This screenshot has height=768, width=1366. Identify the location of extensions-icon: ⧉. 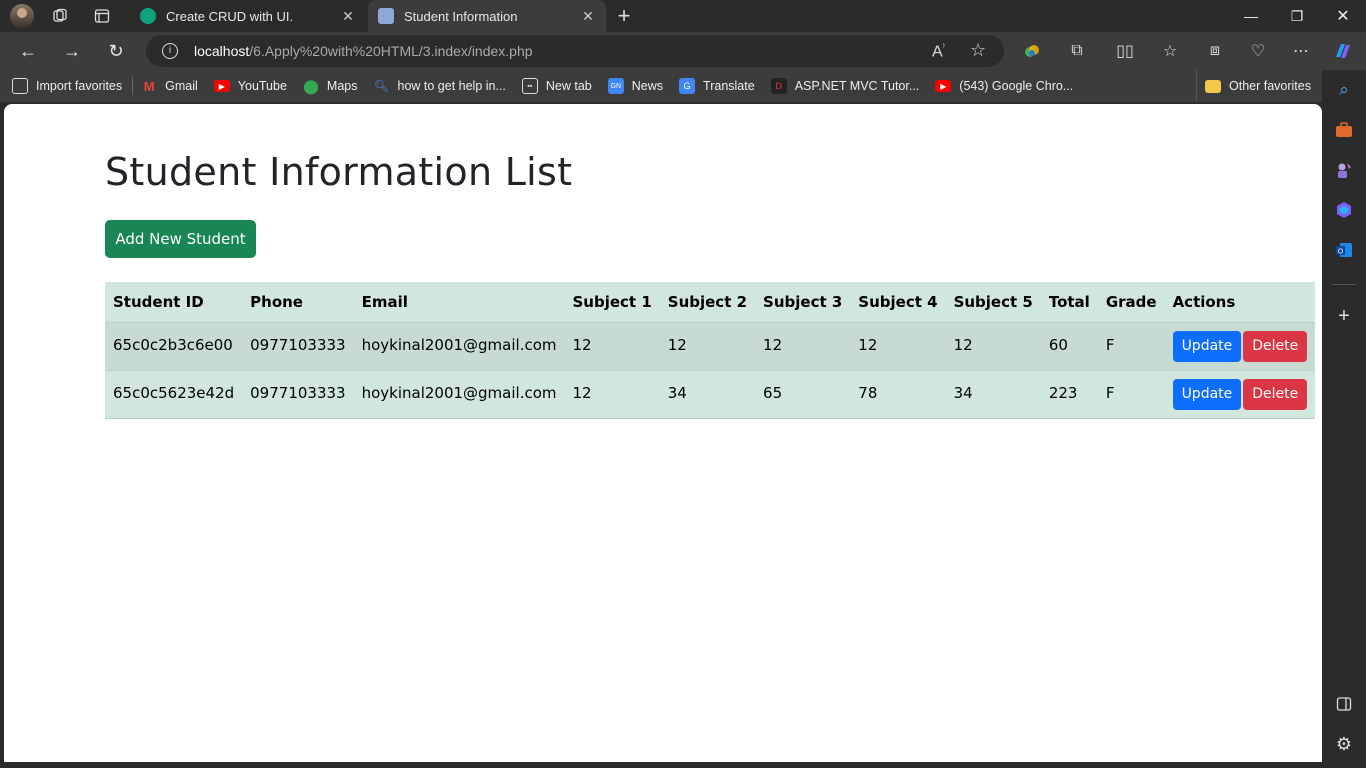
(1077, 51).